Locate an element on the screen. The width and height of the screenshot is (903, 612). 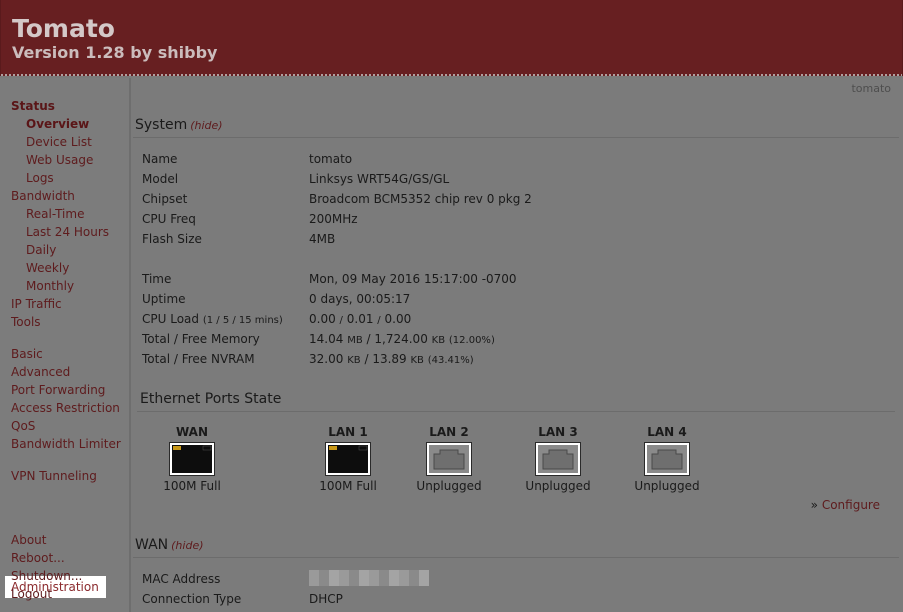
memory-free-unit: KB is located at coordinates (438, 340).